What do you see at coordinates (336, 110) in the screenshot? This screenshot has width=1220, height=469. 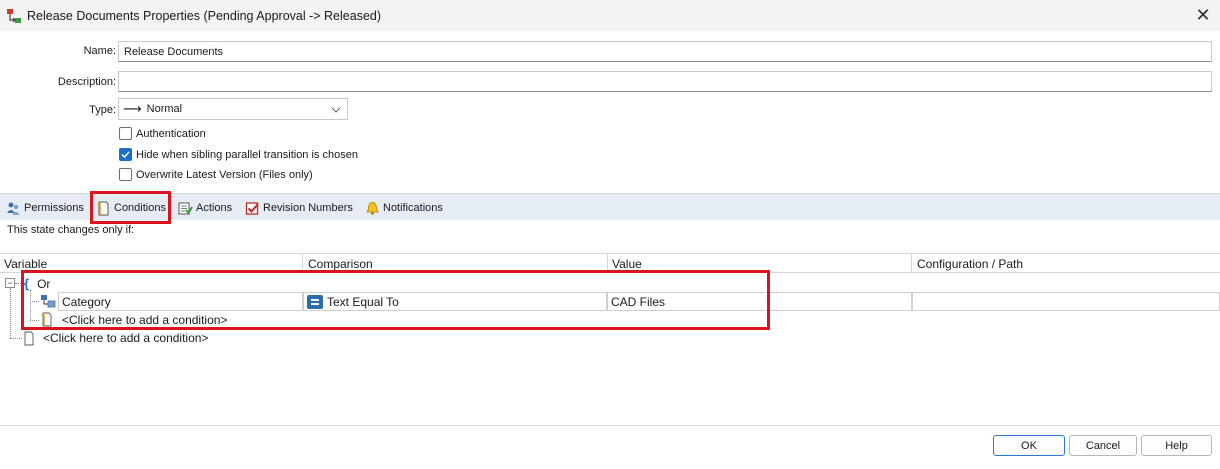 I see `chevron-down-icon` at bounding box center [336, 110].